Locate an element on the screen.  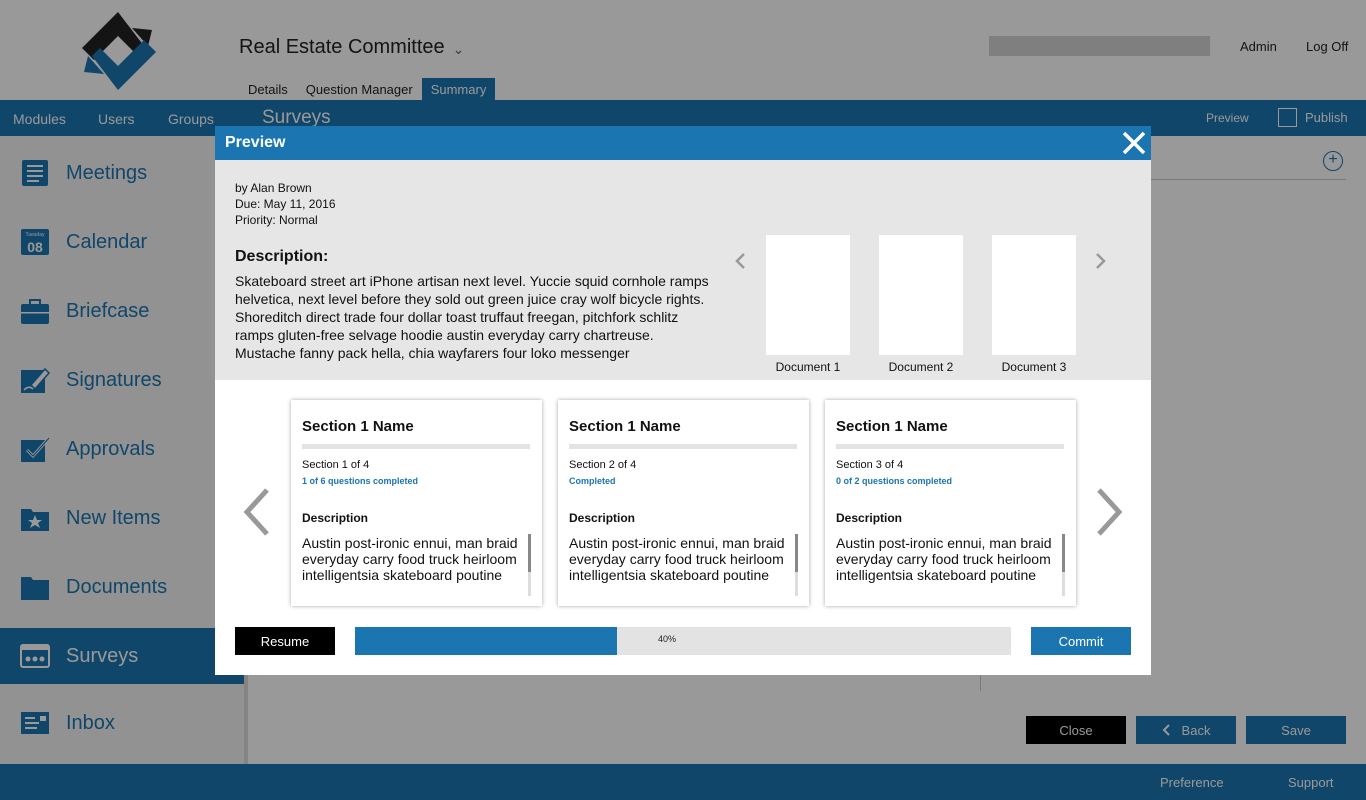
document-thumbnail: Document 1 is located at coordinates (808, 304).